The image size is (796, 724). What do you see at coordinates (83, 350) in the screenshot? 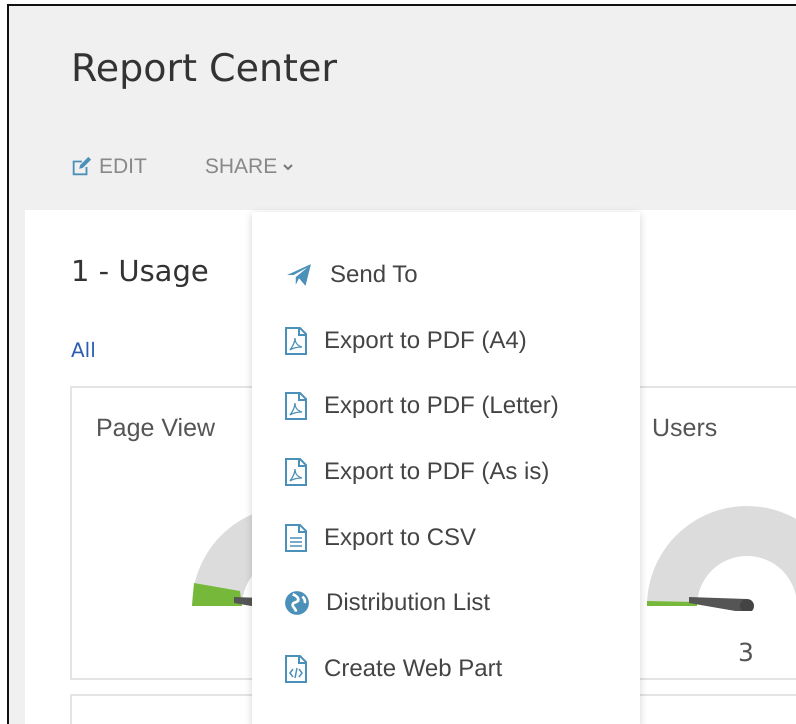
I see `filter-link: All` at bounding box center [83, 350].